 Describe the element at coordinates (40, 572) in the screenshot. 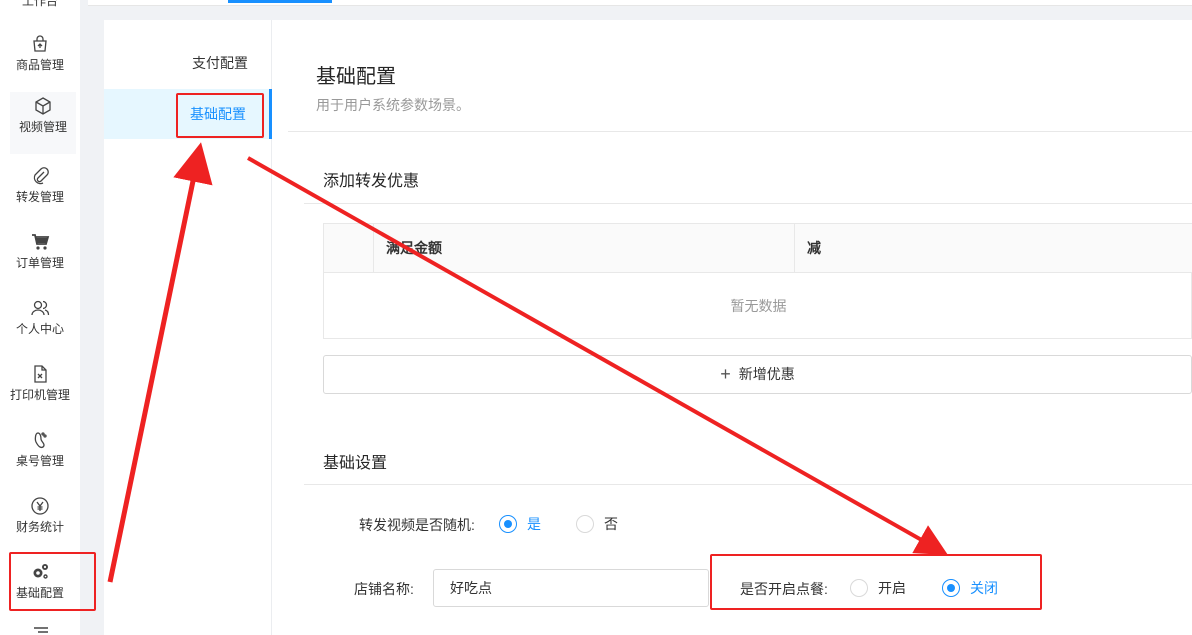

I see `gears-icon` at that location.